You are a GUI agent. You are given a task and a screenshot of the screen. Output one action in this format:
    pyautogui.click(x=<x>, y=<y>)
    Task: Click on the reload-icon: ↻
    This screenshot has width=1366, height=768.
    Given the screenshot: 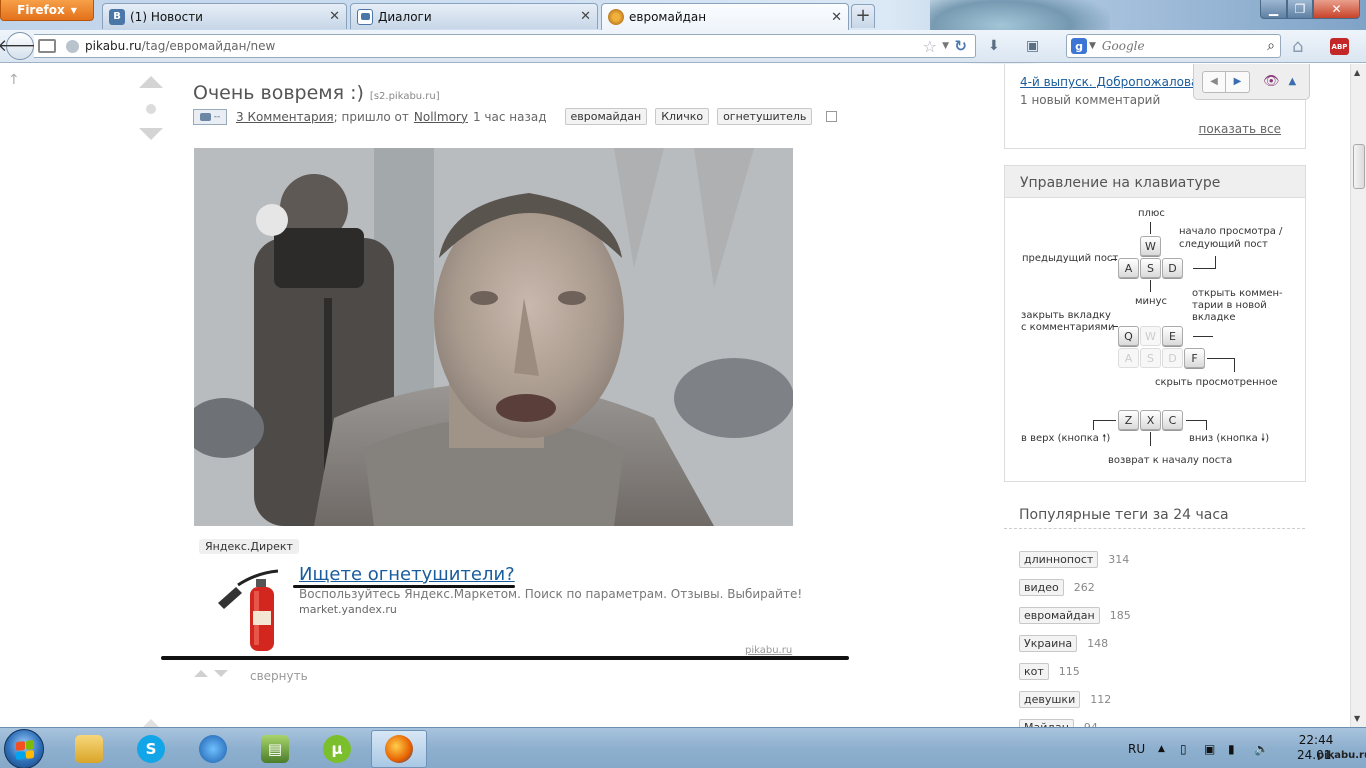 What is the action you would take?
    pyautogui.click(x=960, y=46)
    